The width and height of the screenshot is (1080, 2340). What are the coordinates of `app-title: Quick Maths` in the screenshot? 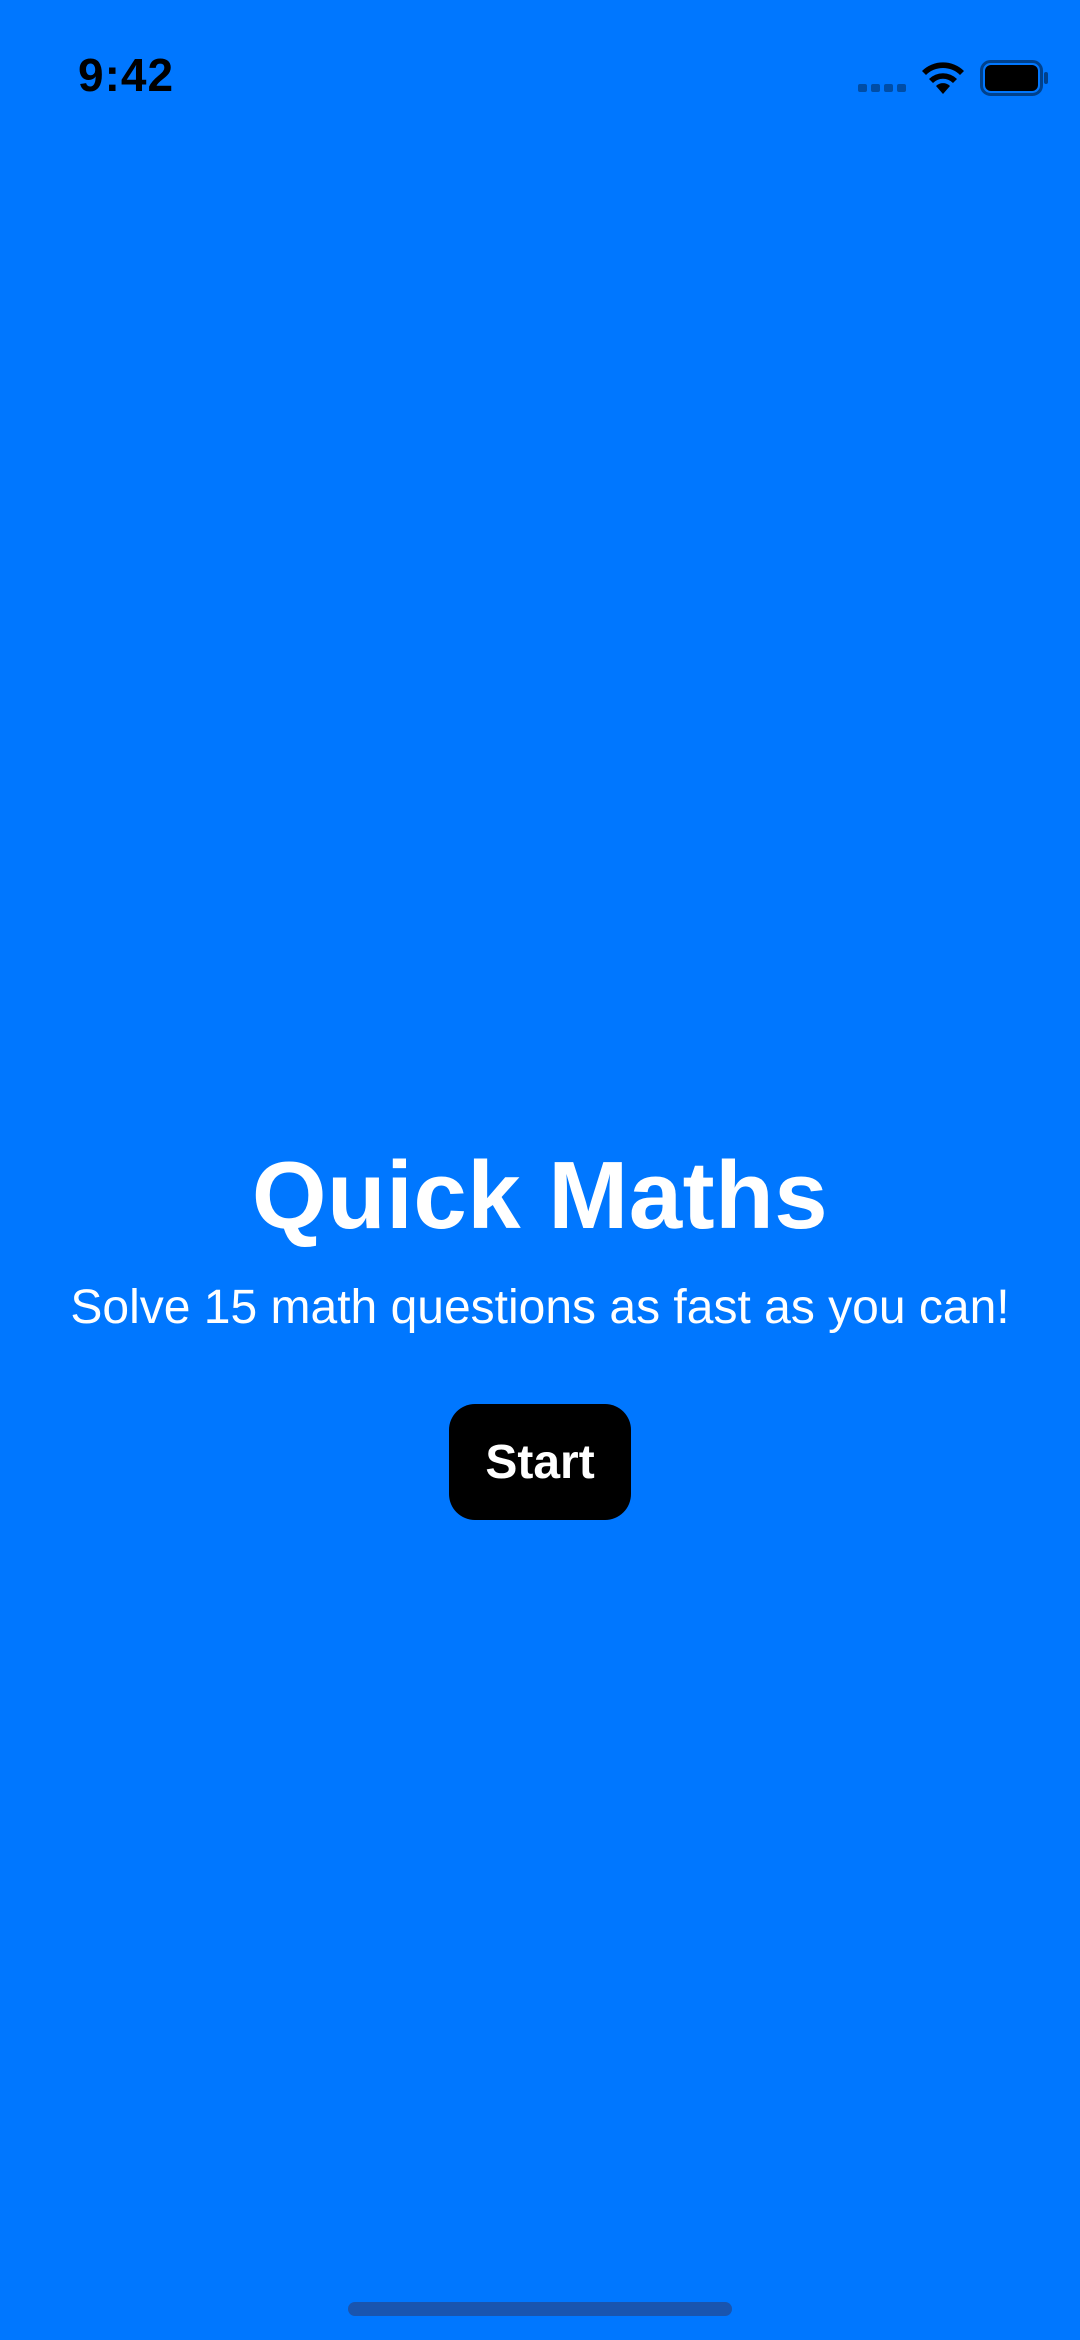 It's located at (540, 1195).